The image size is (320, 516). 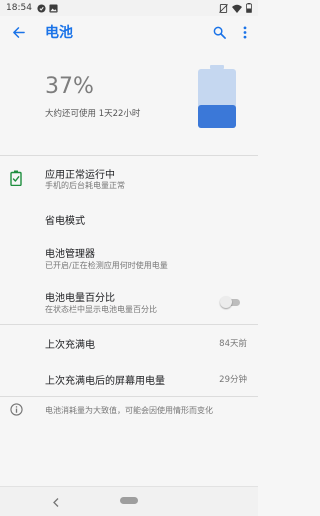 I want to click on search-button, so click(x=219, y=32).